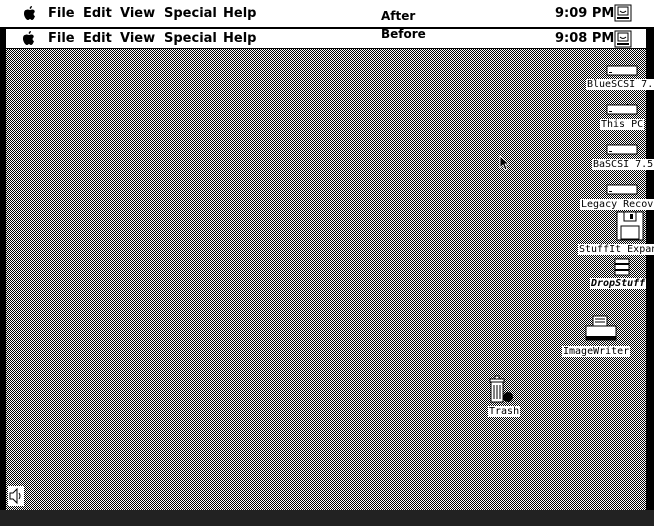 The image size is (654, 526). I want to click on icon-label: DropStuff, so click(618, 283).